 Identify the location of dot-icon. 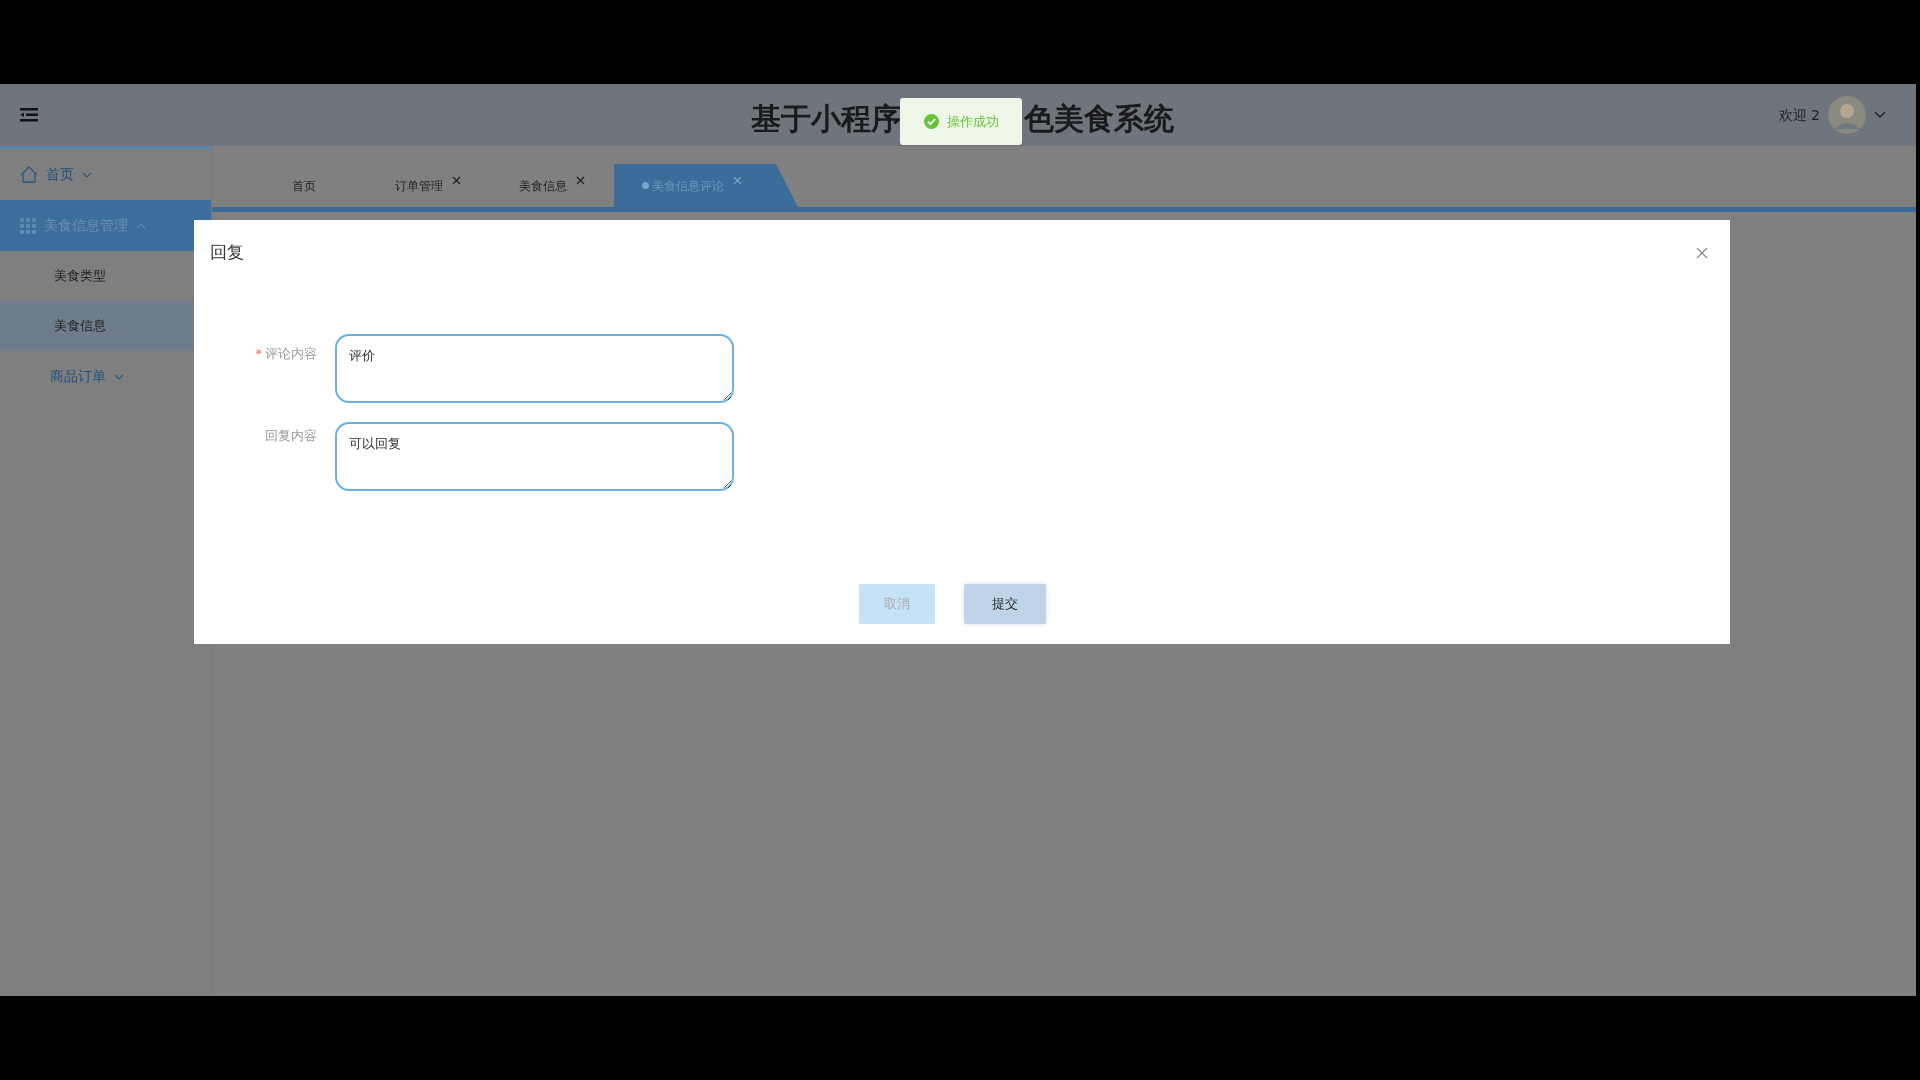
(645, 185).